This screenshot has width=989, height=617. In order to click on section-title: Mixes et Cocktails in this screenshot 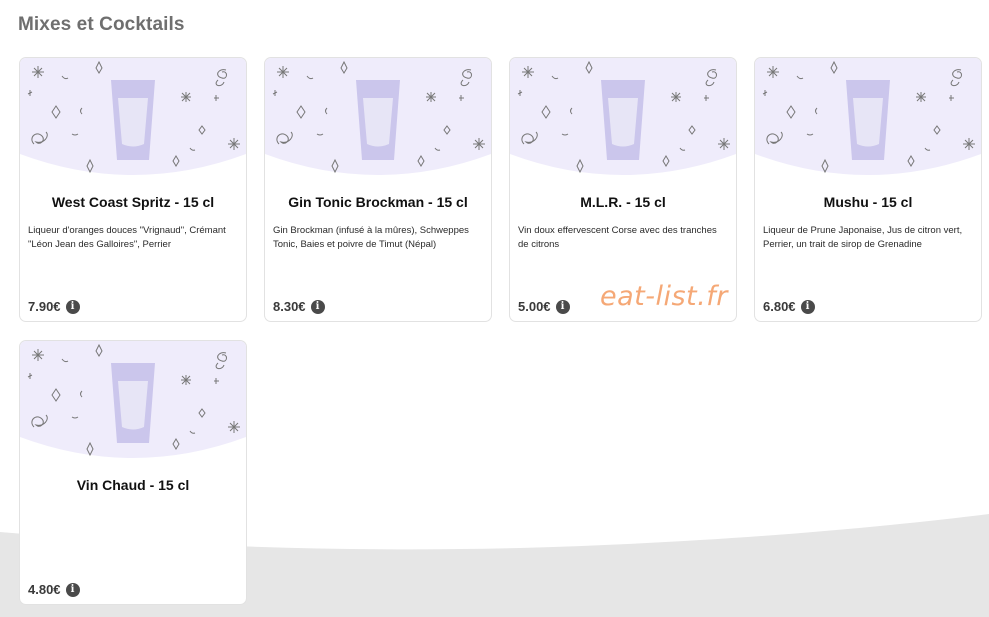, I will do `click(101, 24)`.